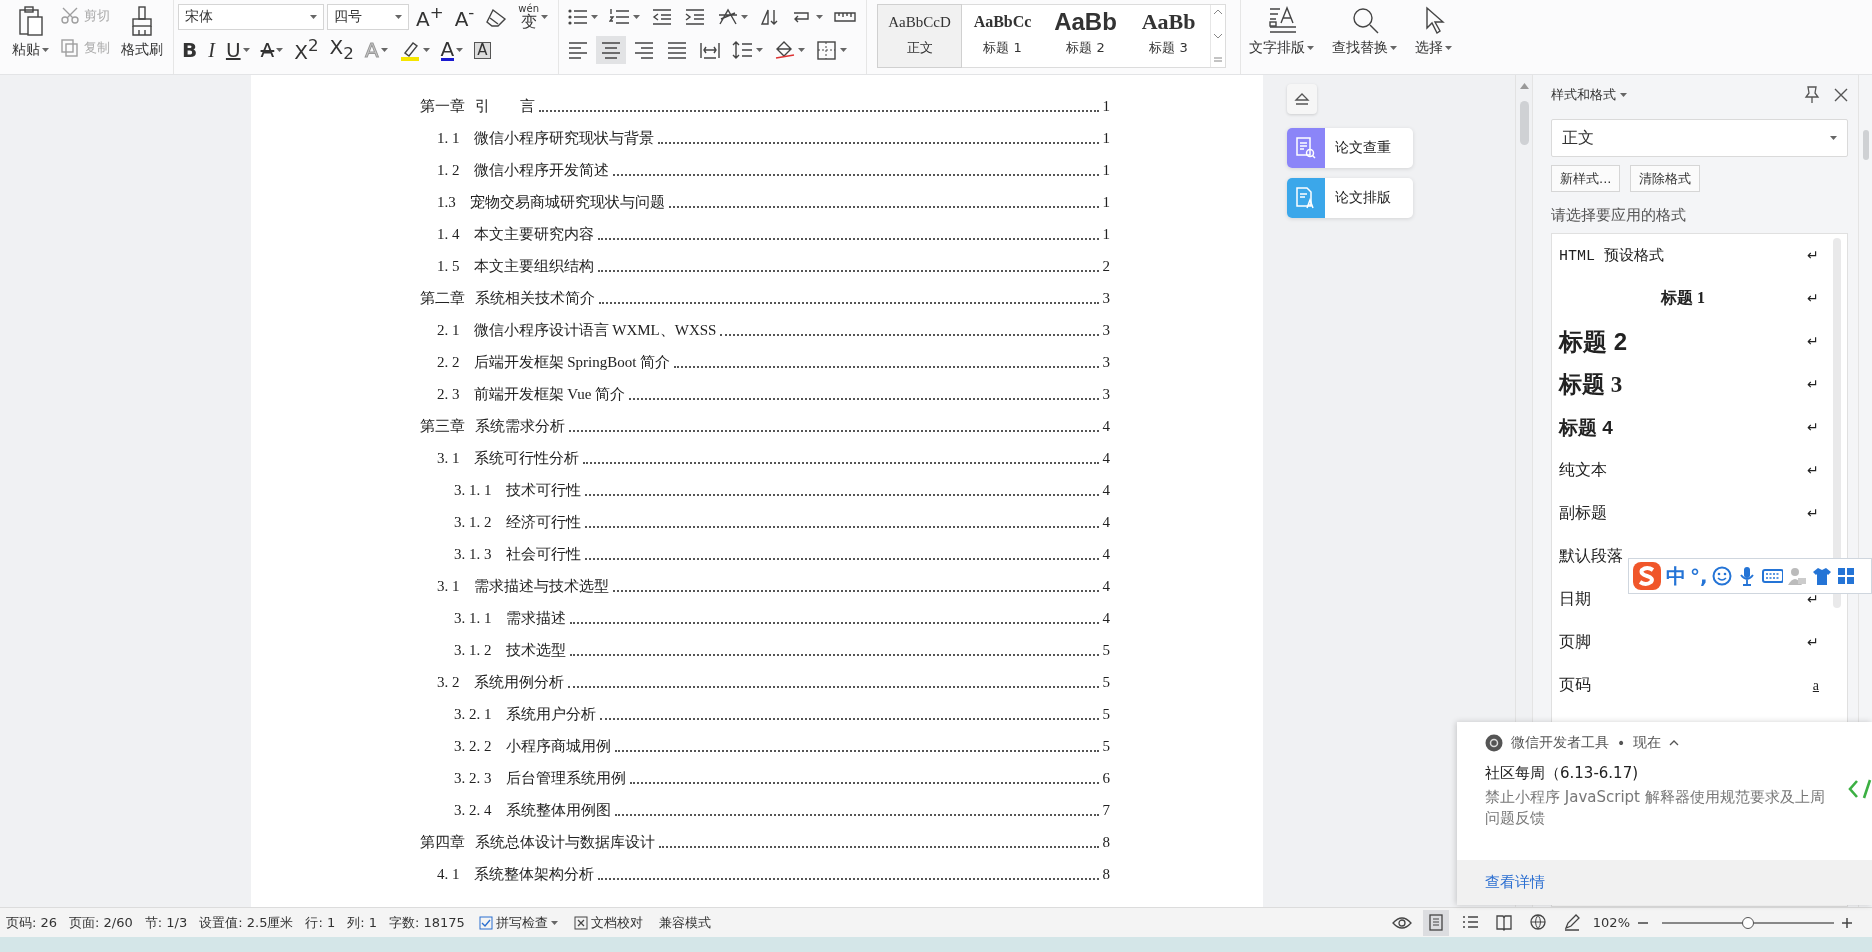 Image resolution: width=1872 pixels, height=952 pixels. I want to click on style-select: 正文, so click(1699, 138).